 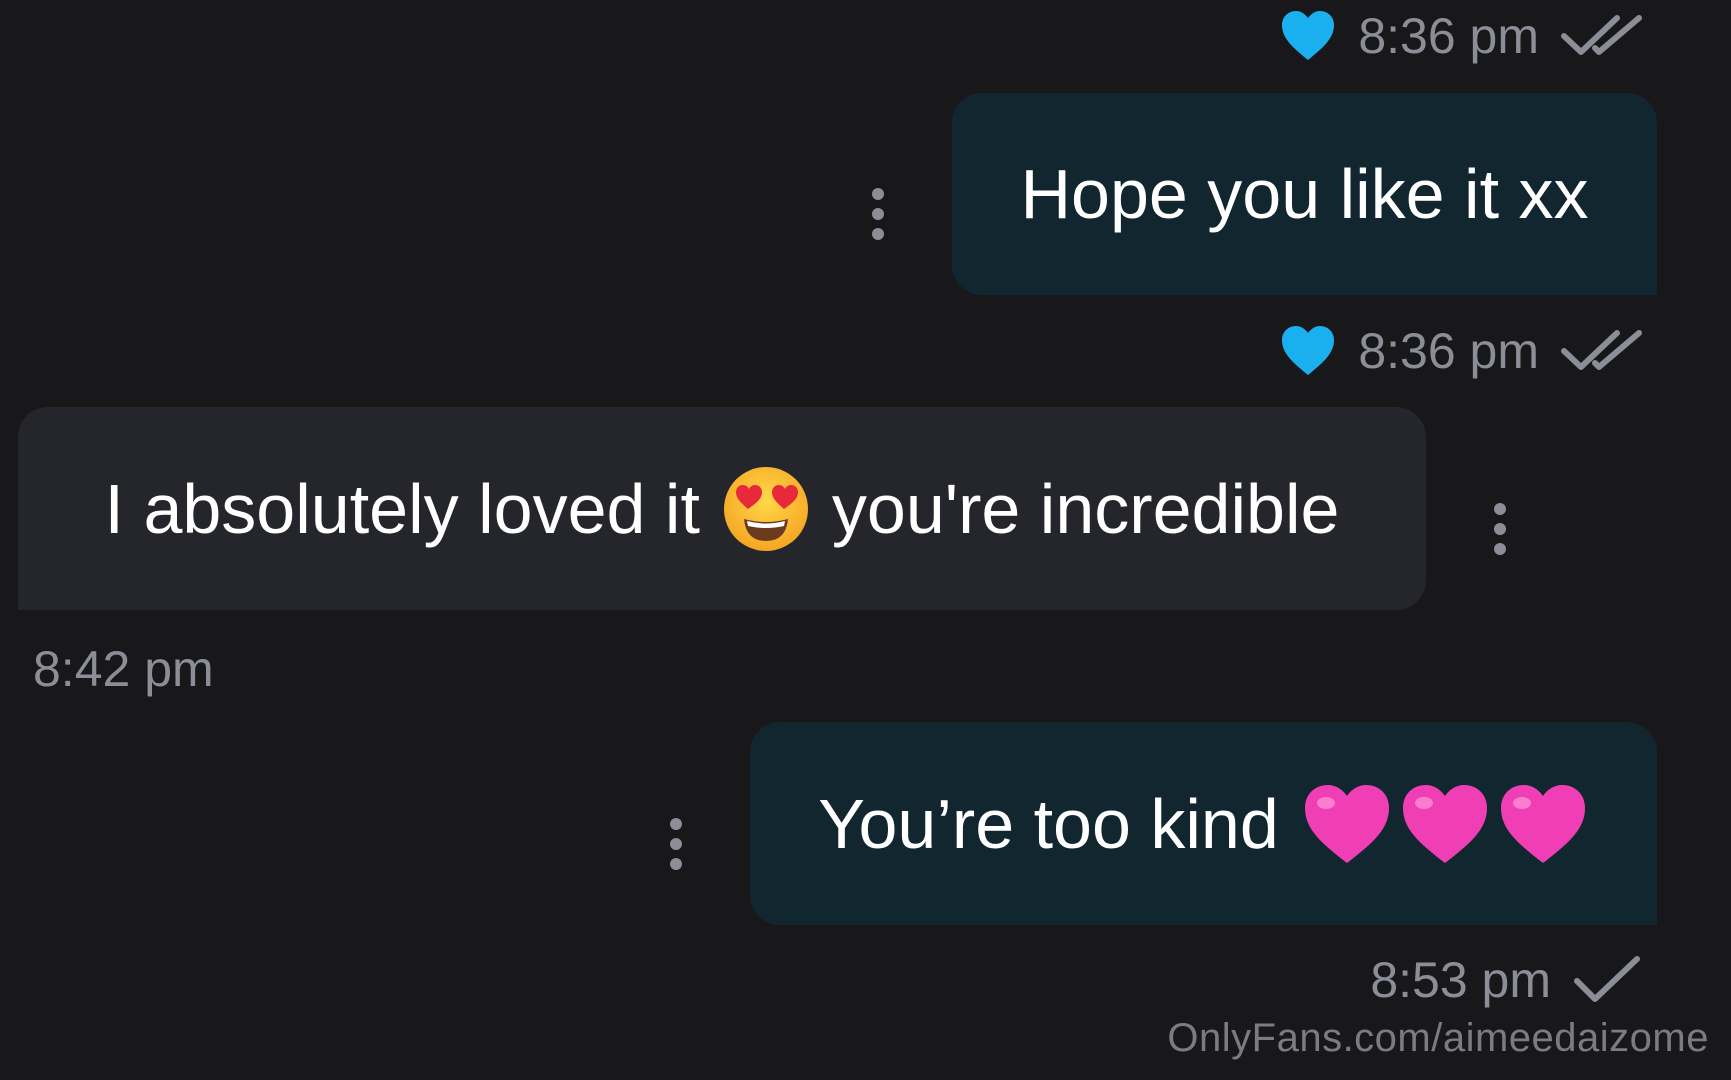 I want to click on heart-eyes-emoji-icon, so click(x=766, y=509).